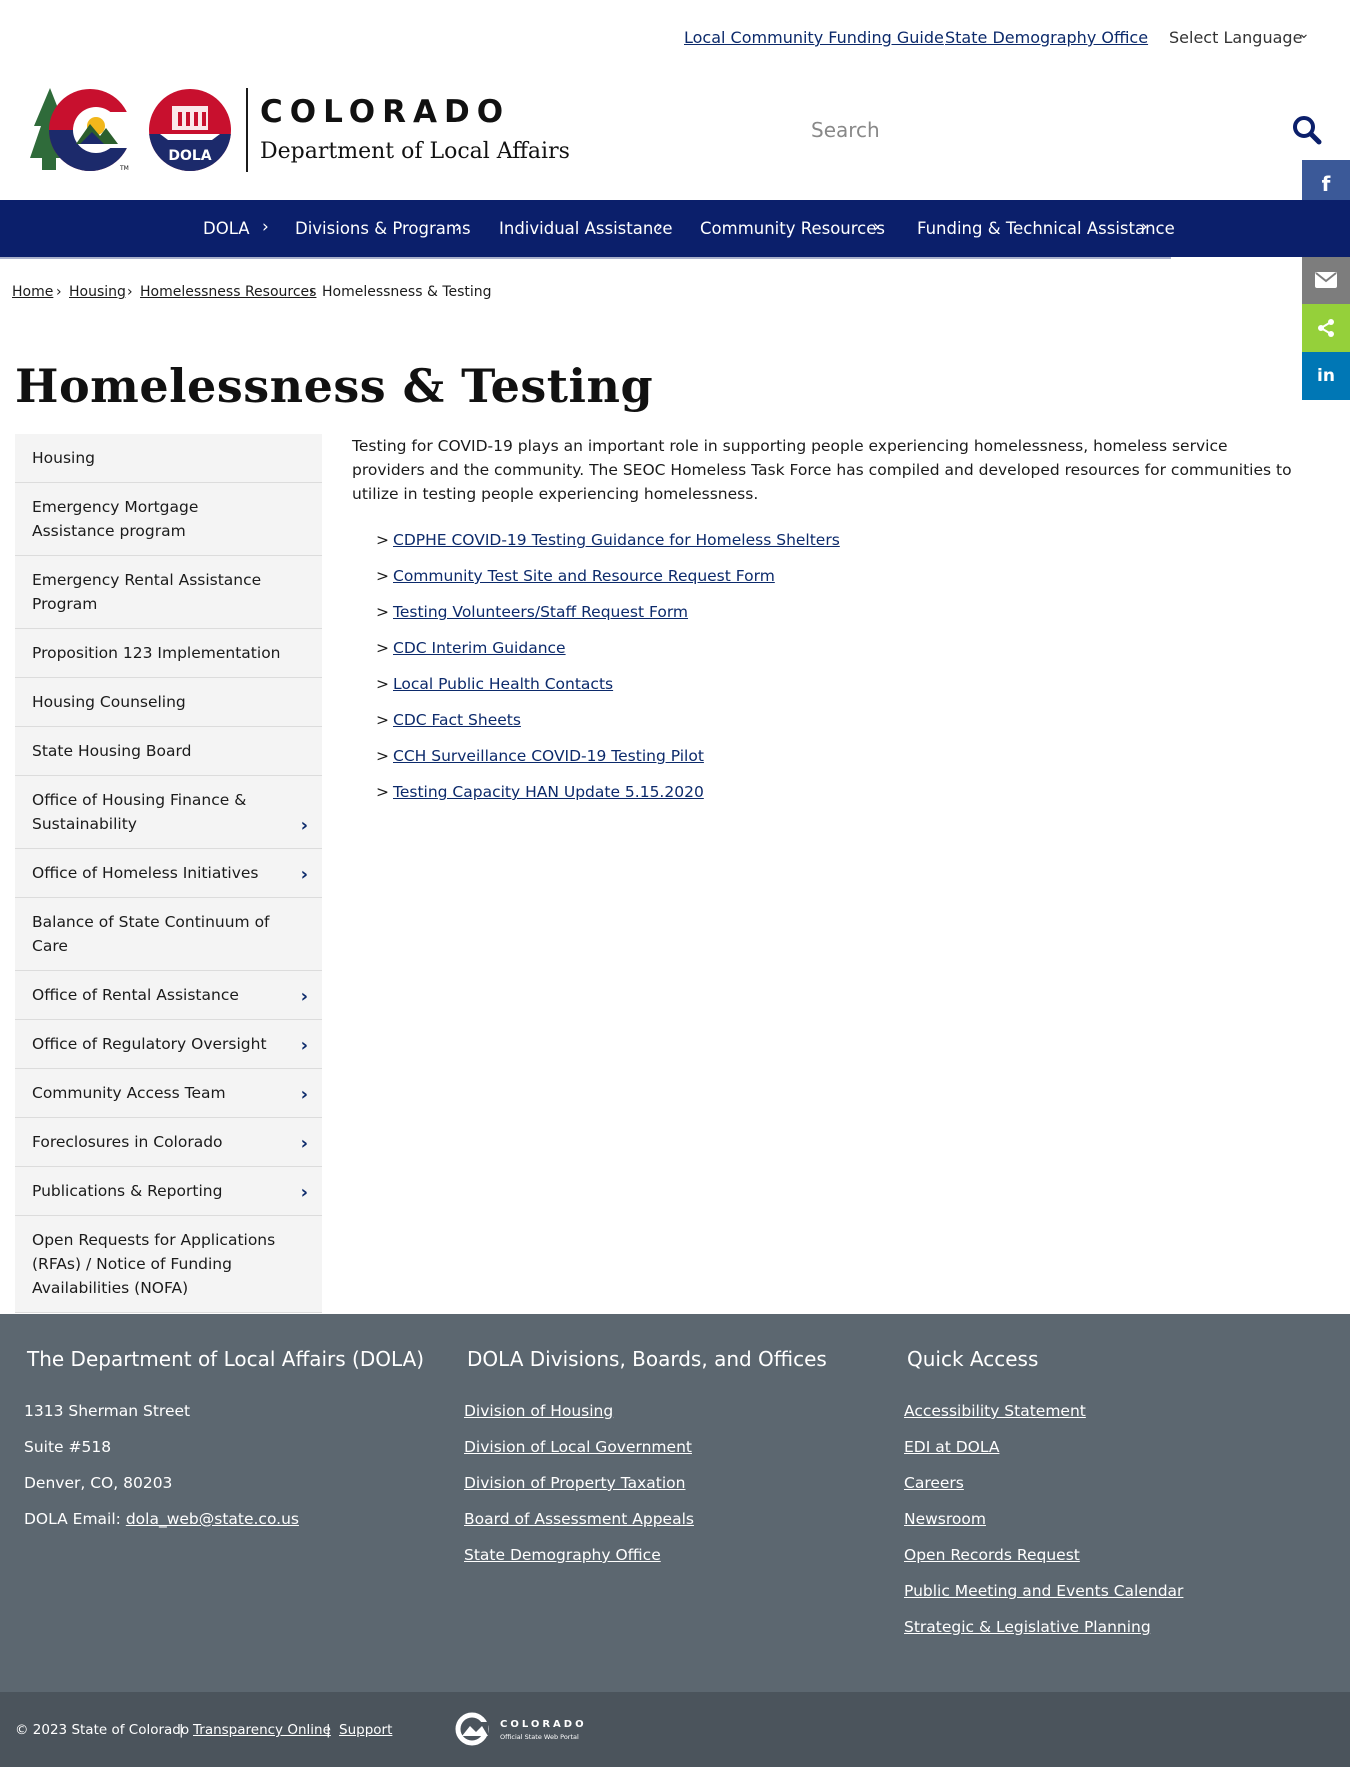  What do you see at coordinates (226, 1359) in the screenshot?
I see `footer-heading-dola: The Department of Local Affairs (DOLA)` at bounding box center [226, 1359].